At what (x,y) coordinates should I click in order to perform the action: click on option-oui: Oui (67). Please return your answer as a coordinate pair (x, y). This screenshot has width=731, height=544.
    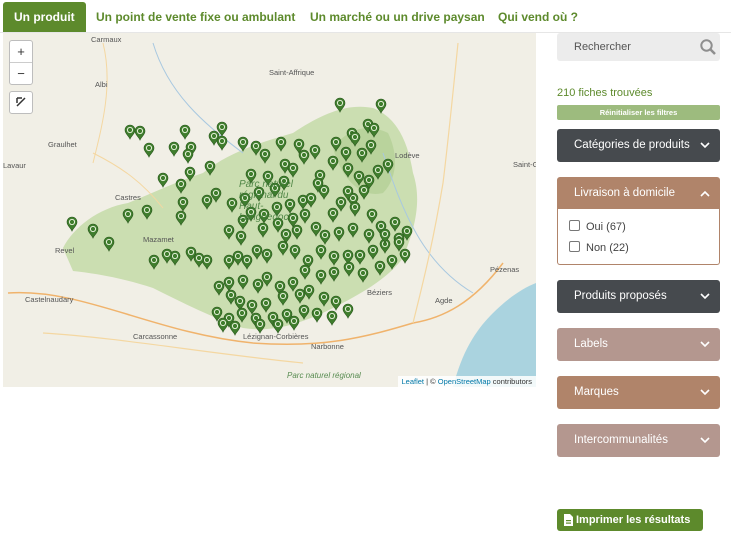
    Looking at the image, I should click on (597, 227).